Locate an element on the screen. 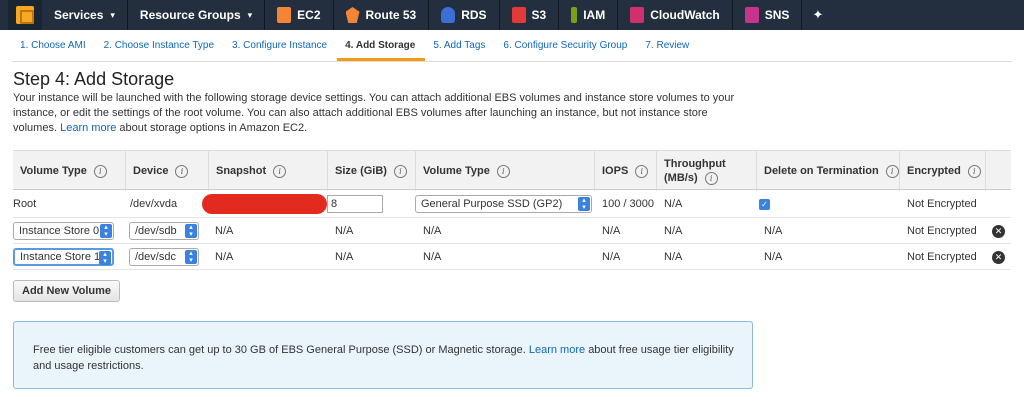 This screenshot has width=1024, height=401. header-volume-type-2: Volume Type i is located at coordinates (505, 171).